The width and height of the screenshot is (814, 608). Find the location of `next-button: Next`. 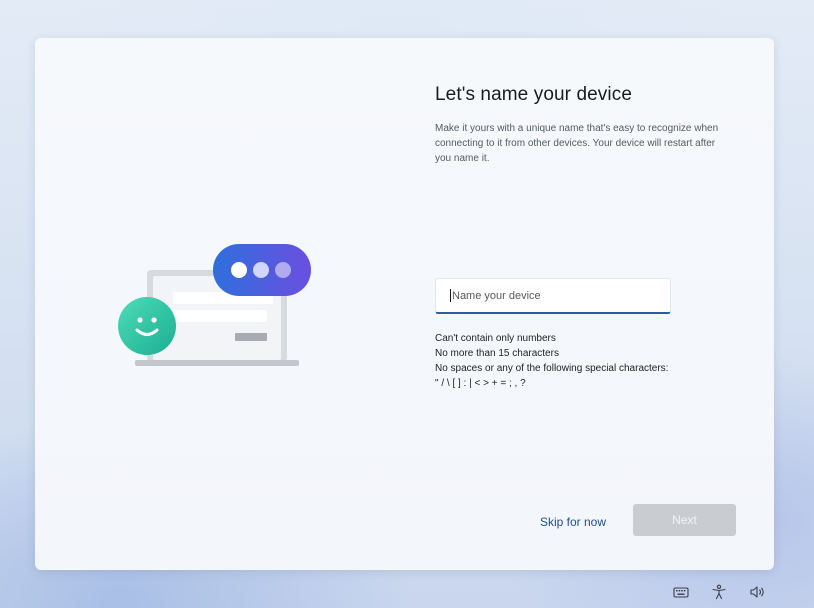

next-button: Next is located at coordinates (684, 520).